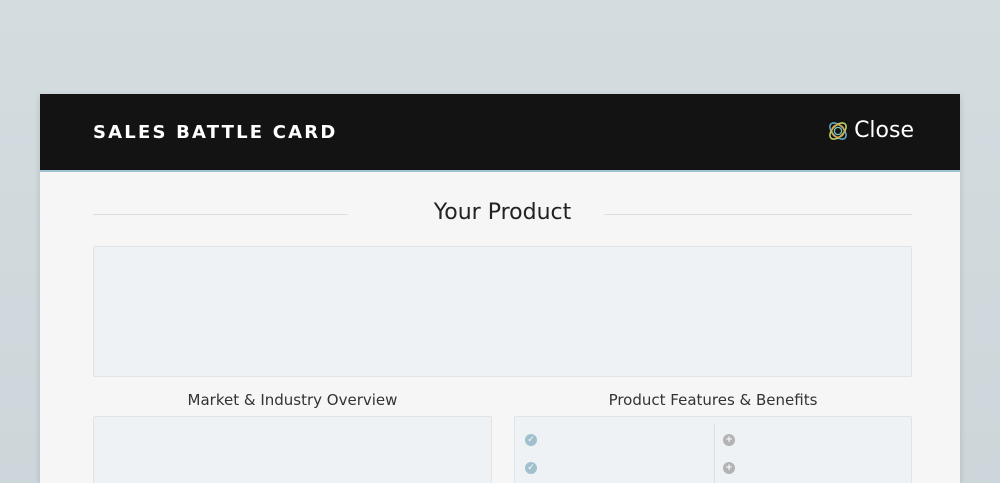  I want to click on close-button: Close, so click(870, 130).